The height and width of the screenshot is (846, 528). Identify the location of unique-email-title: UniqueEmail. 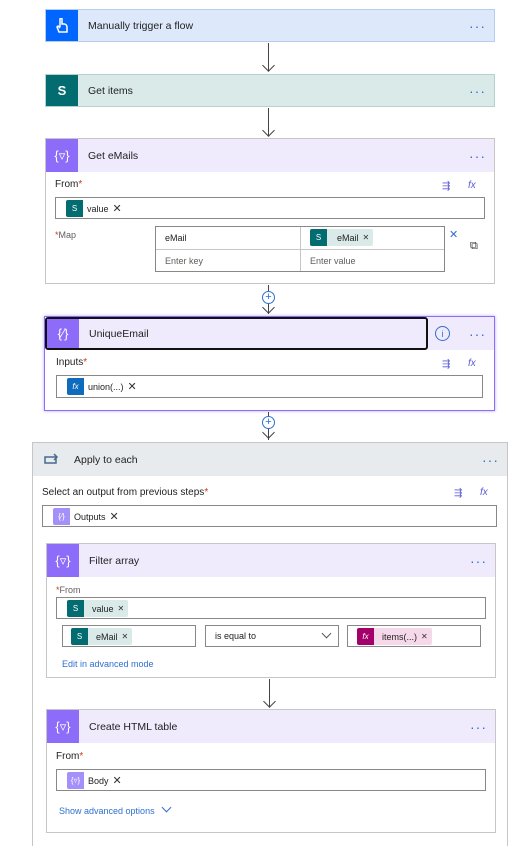
(119, 333).